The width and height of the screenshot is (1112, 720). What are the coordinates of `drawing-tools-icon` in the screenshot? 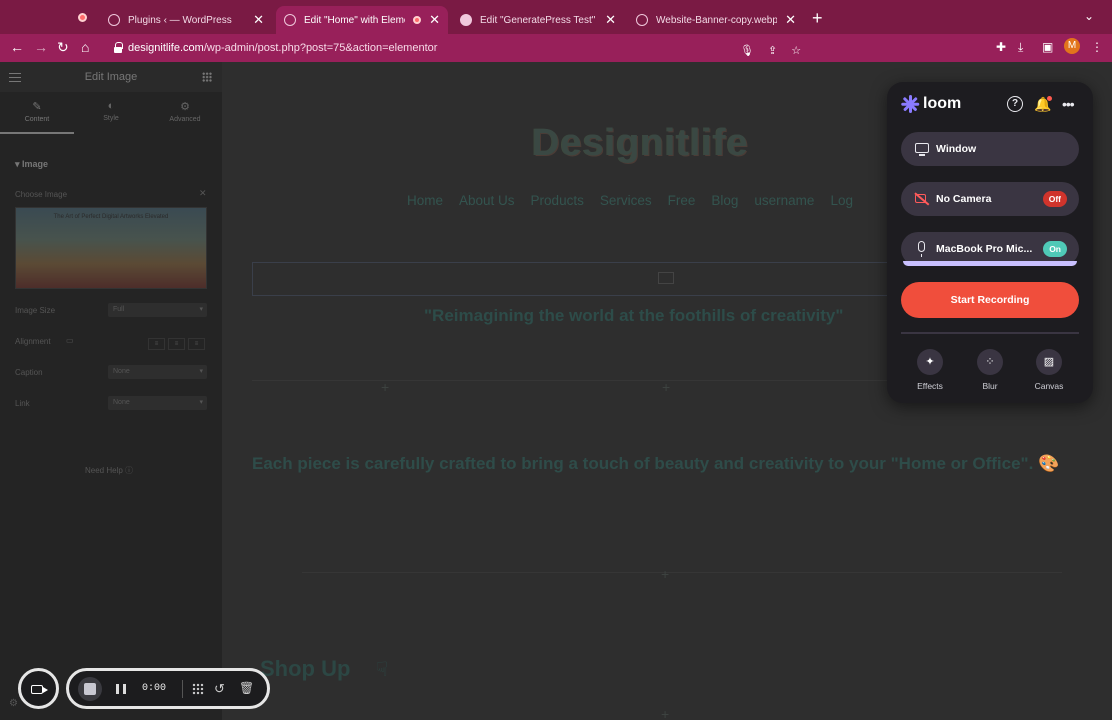 It's located at (198, 689).